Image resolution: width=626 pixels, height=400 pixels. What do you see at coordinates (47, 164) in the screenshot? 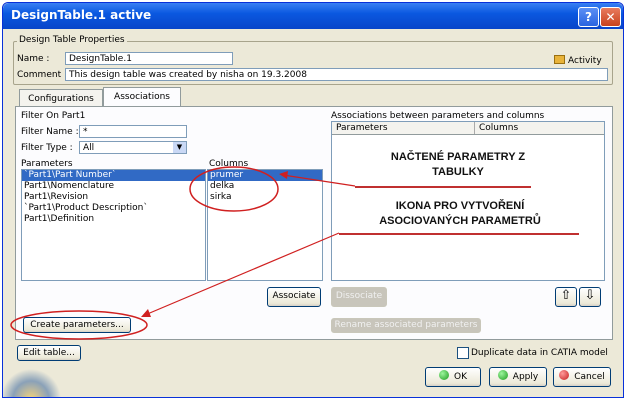
I see `parameters-header: Parameters` at bounding box center [47, 164].